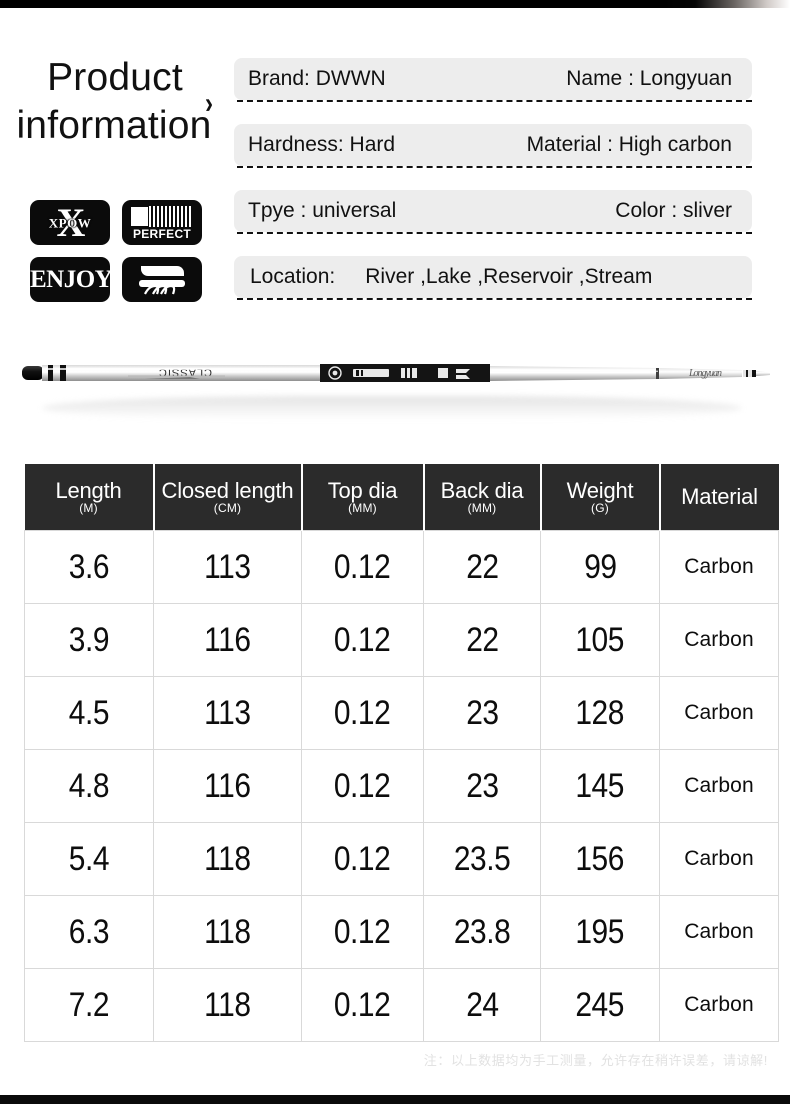 This screenshot has height=1104, width=790. I want to click on cell-weight: 128, so click(600, 713).